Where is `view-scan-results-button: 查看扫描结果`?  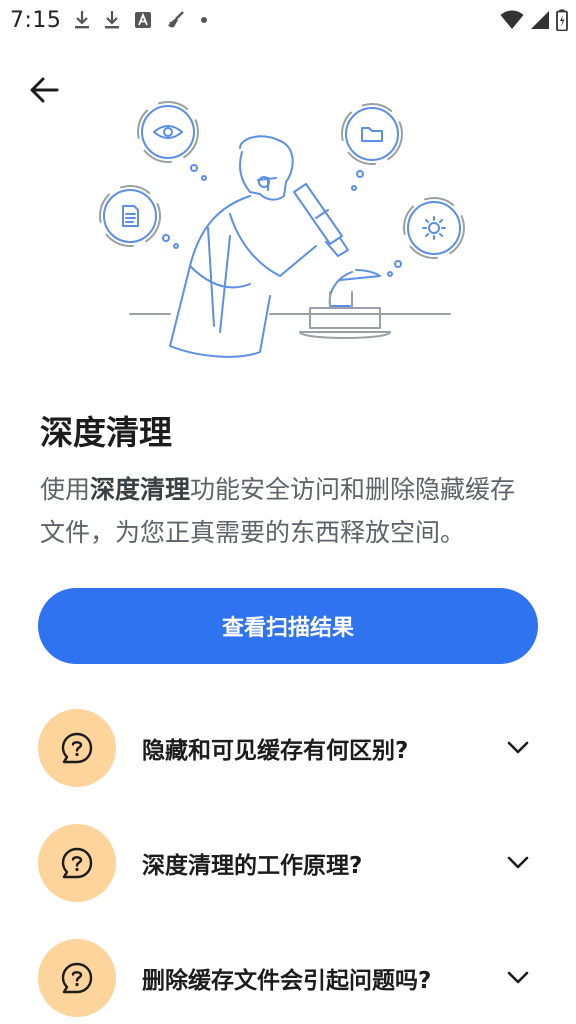
view-scan-results-button: 查看扫描结果 is located at coordinates (288, 626).